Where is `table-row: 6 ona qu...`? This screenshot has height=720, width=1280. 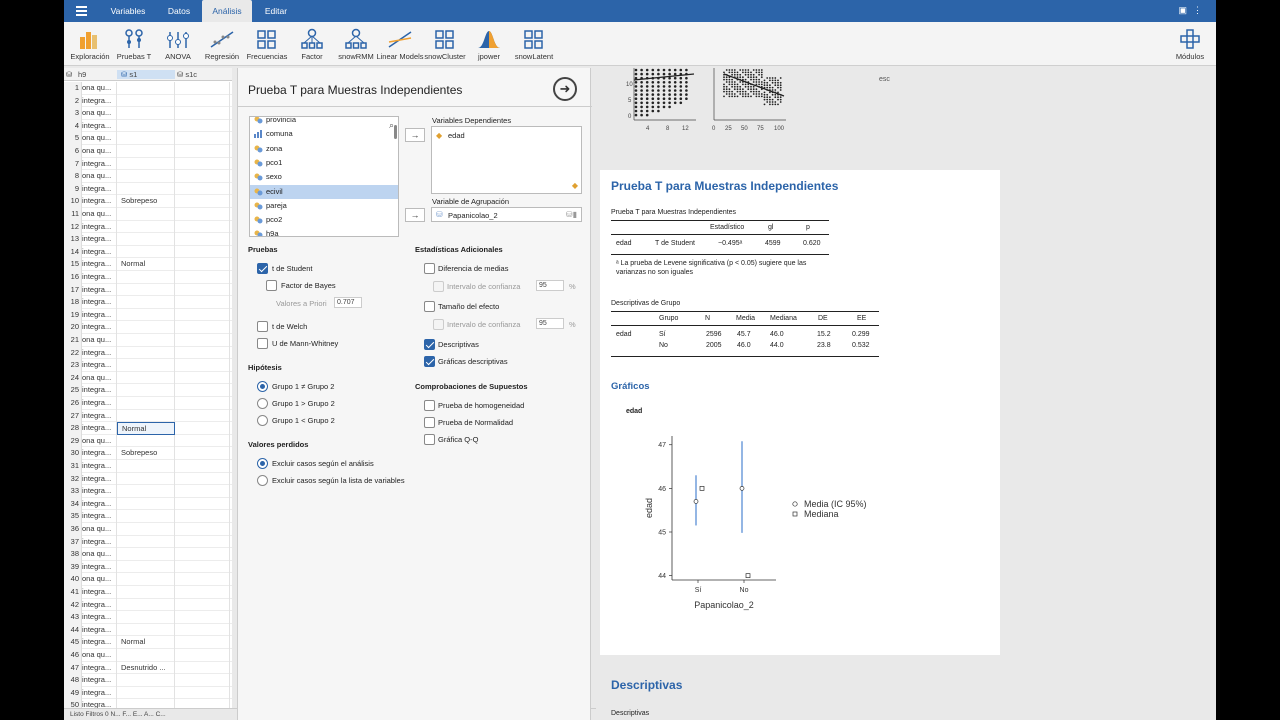
table-row: 6 ona qu... is located at coordinates (148, 151).